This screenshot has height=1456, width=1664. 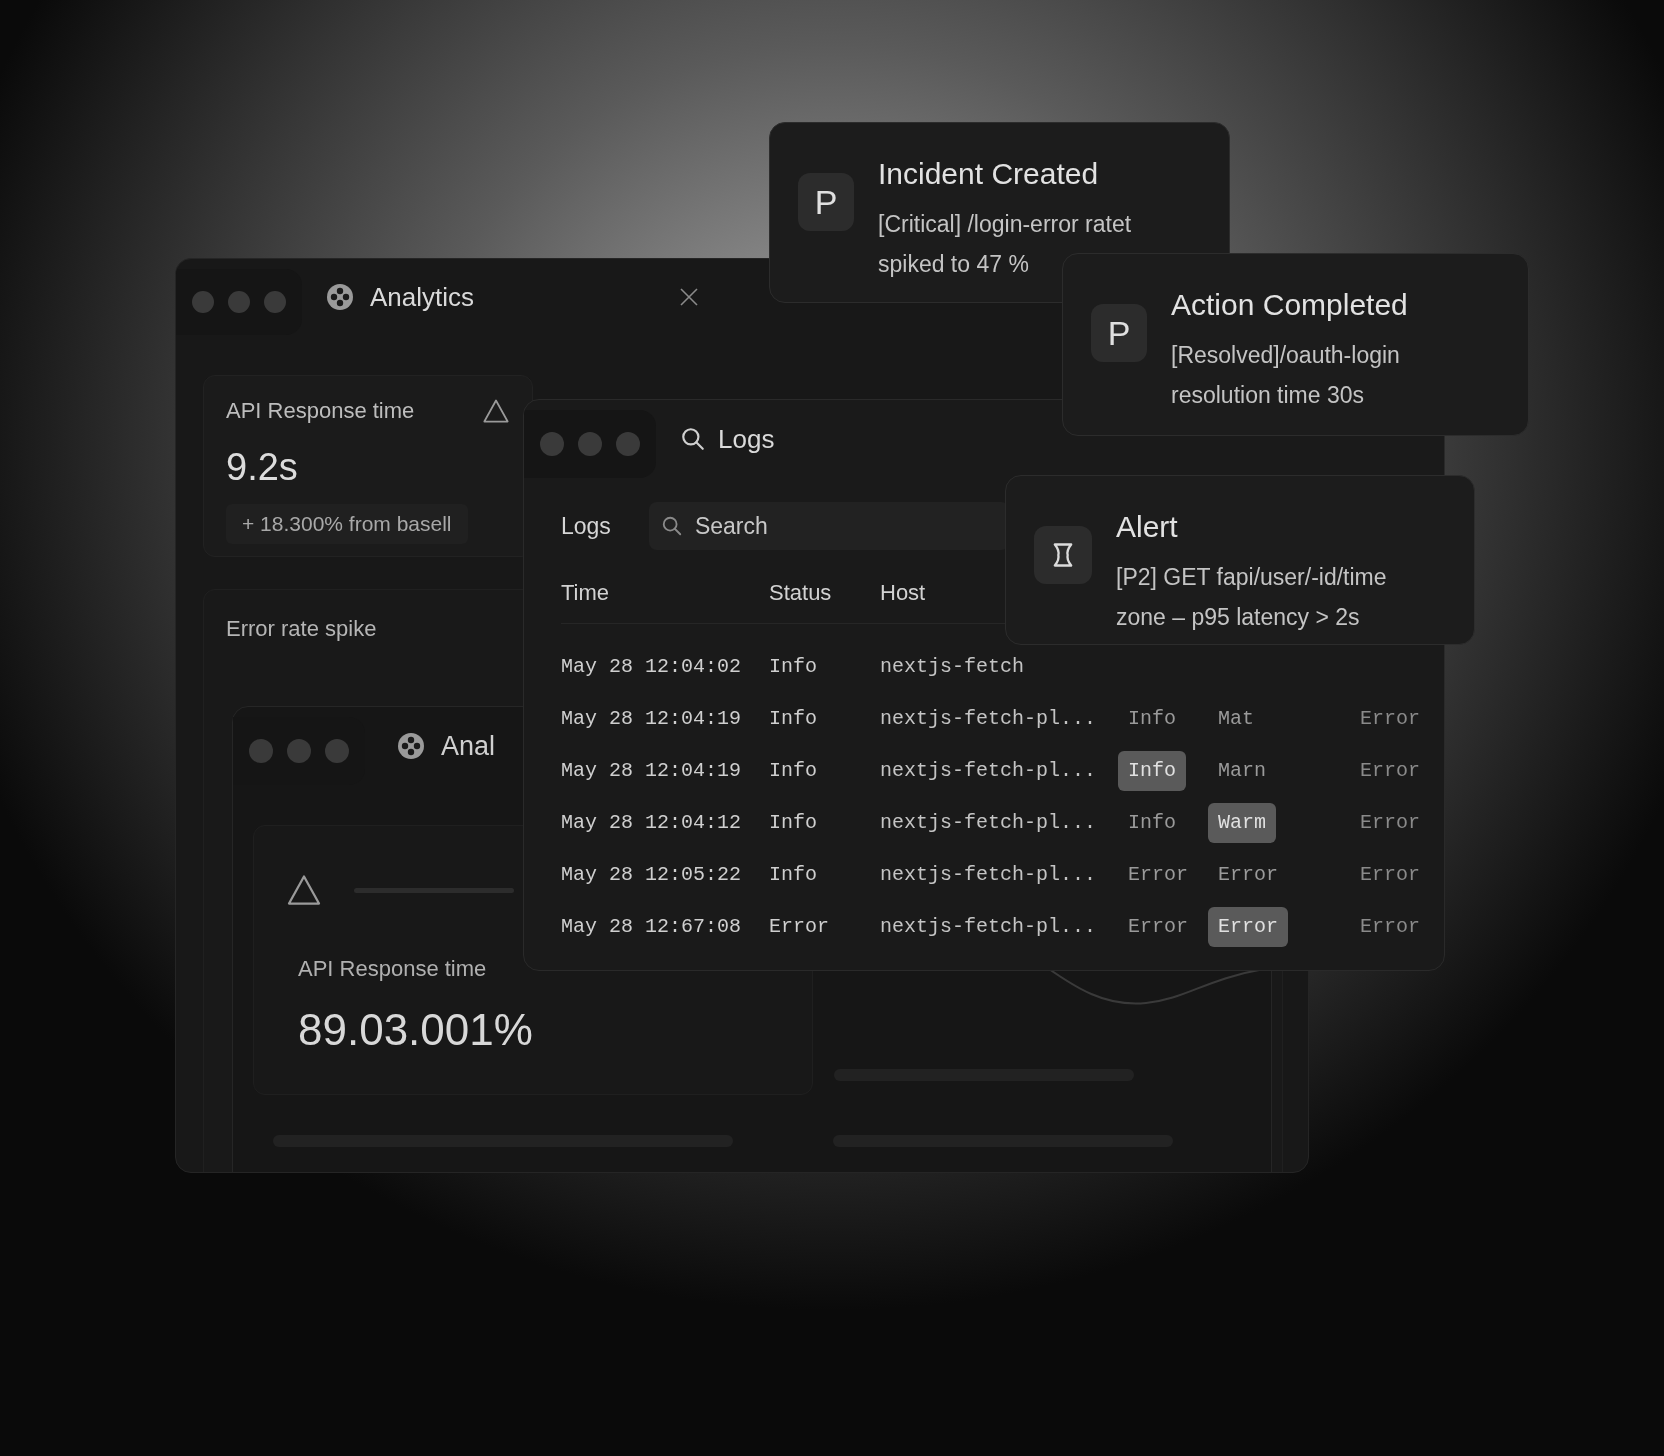 I want to click on table-cell-text: May 28 12:04:12, so click(x=651, y=823).